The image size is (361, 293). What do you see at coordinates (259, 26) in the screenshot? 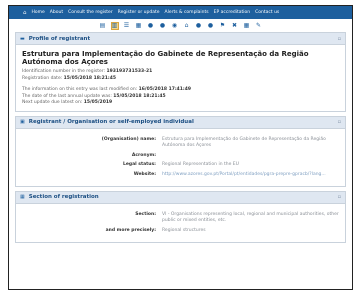
I see `wrench-icon: ✎` at bounding box center [259, 26].